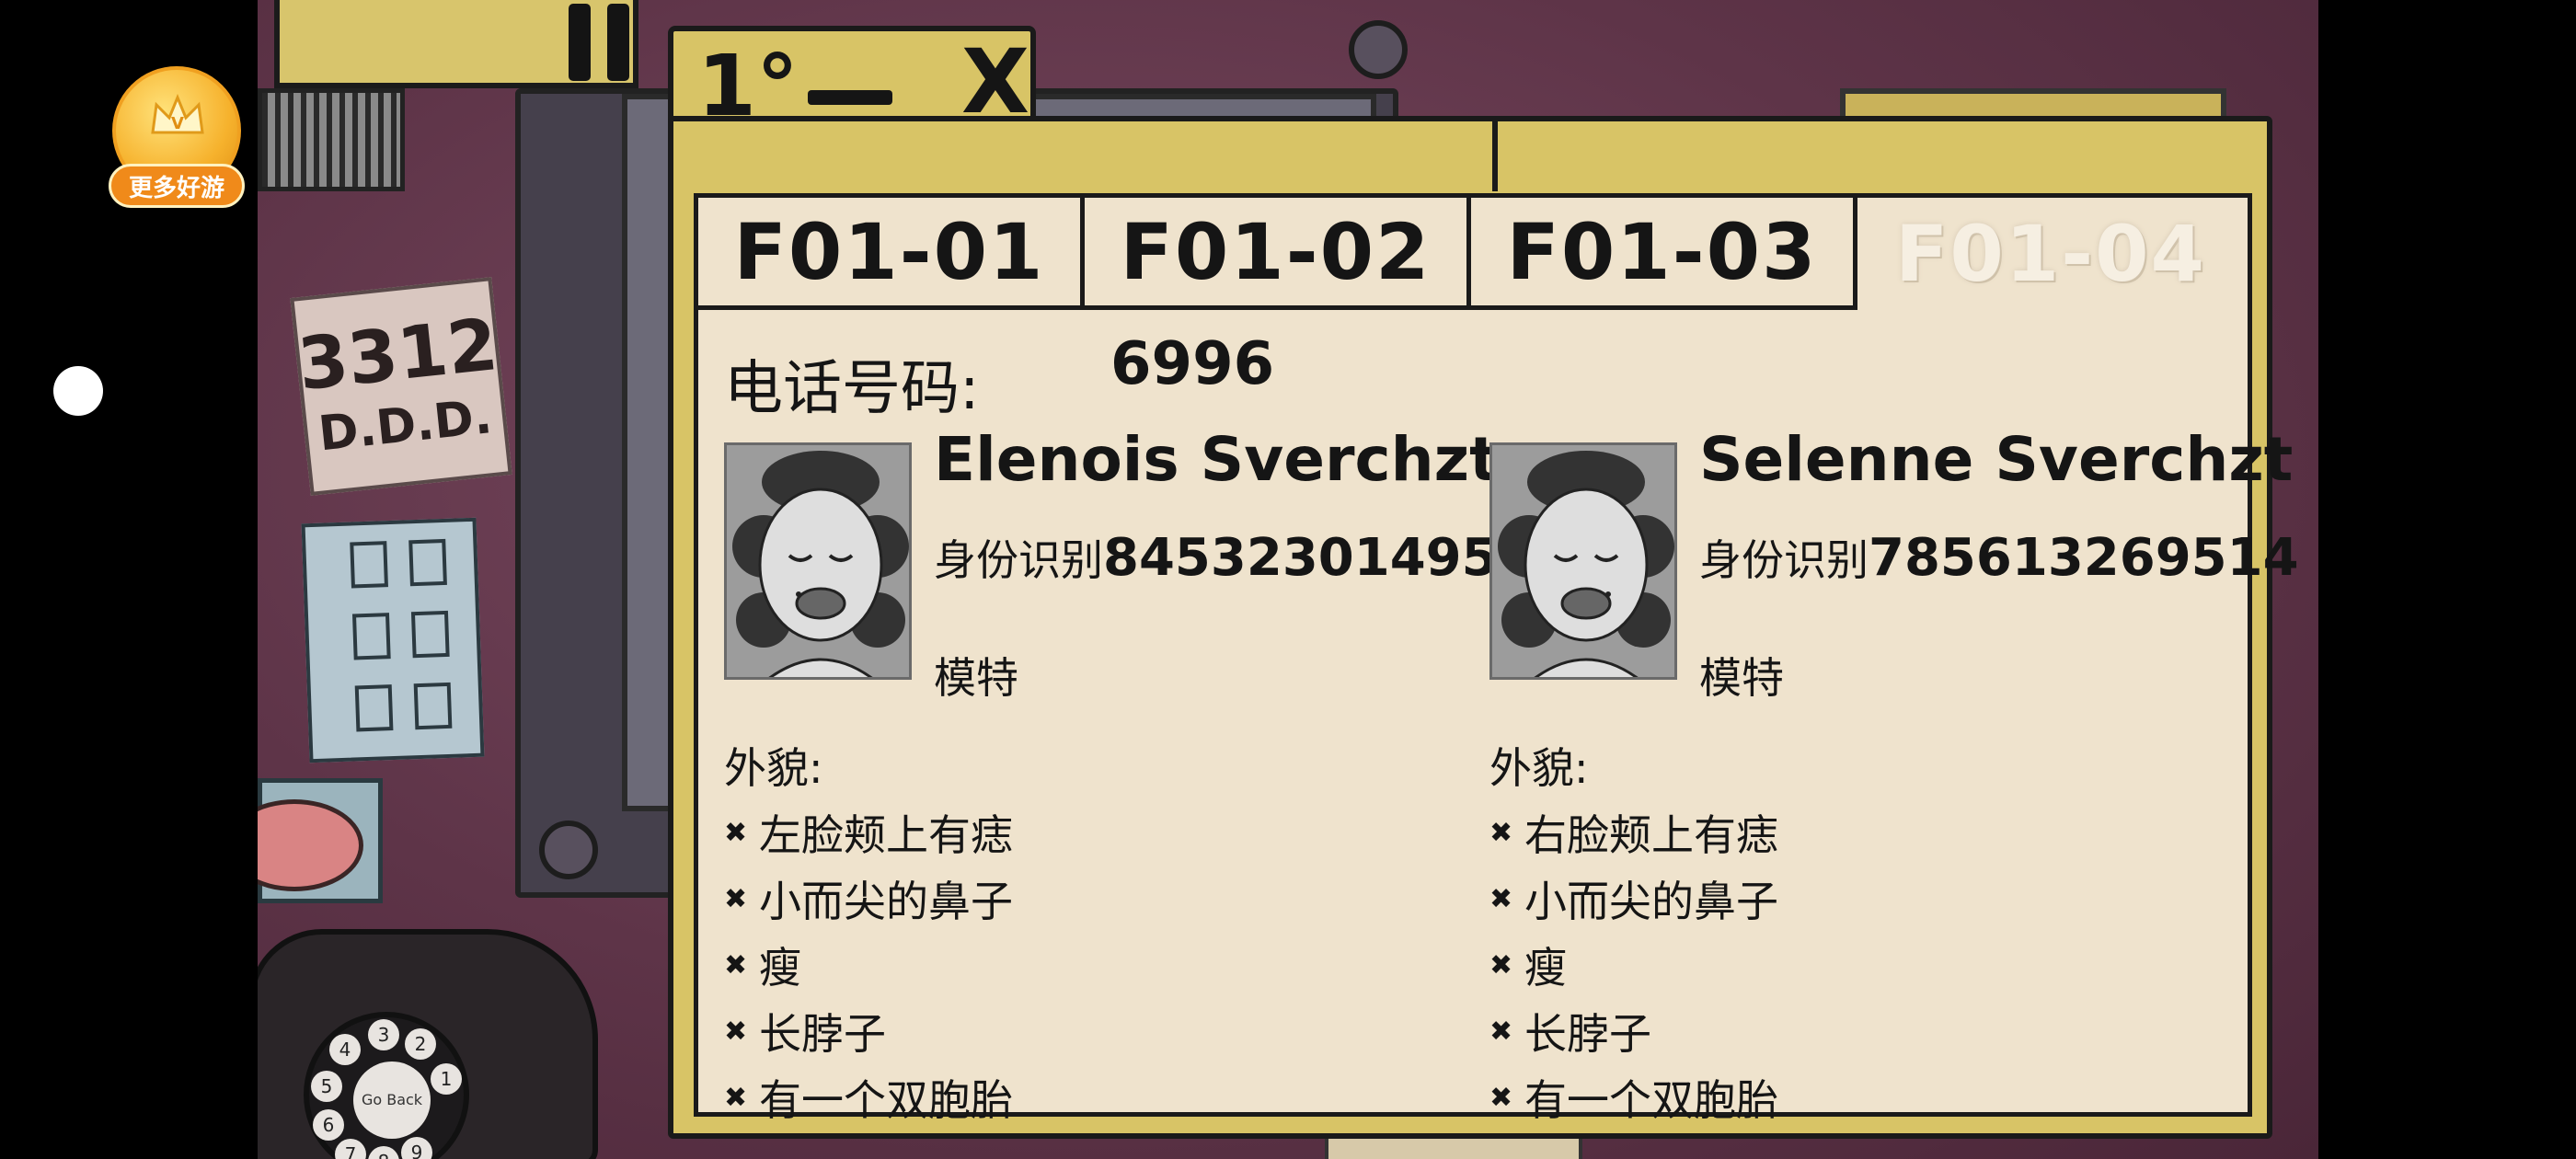 The image size is (2576, 1159). Describe the element at coordinates (416, 1148) in the screenshot. I see `dial-number: 9` at that location.